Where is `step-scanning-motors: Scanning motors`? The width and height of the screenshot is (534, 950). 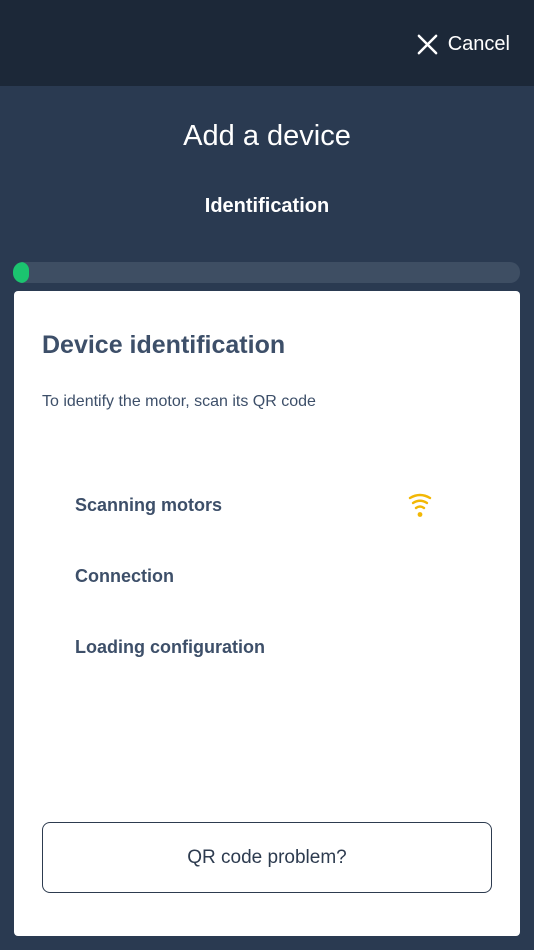
step-scanning-motors: Scanning motors is located at coordinates (149, 505).